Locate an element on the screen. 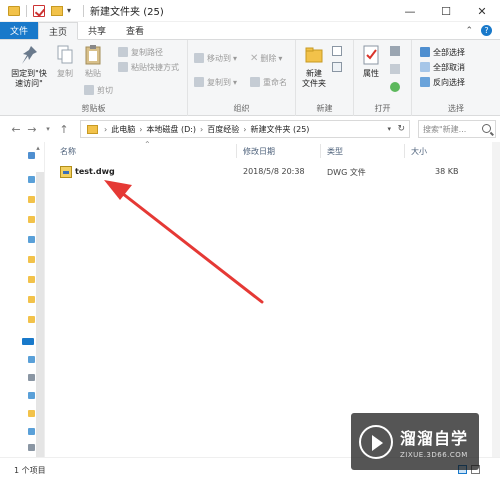  title-bar: ▾ 新建文件夹 (25) — ☐ ✕ is located at coordinates (250, 11).